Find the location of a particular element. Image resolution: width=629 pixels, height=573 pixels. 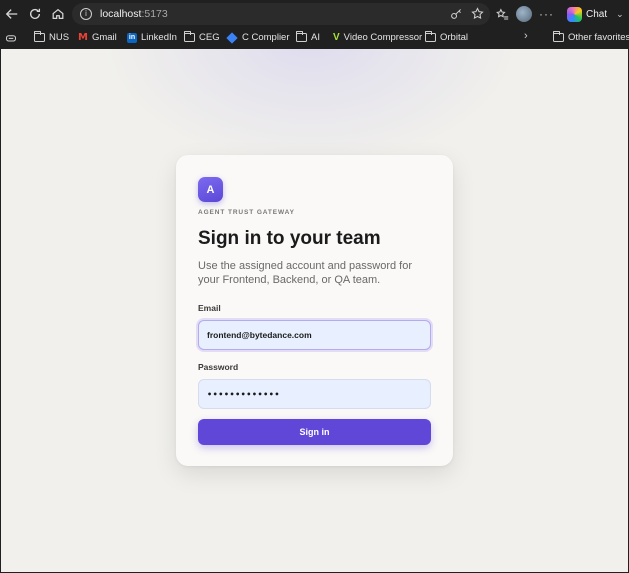

bookmark-label: CEG is located at coordinates (209, 37).